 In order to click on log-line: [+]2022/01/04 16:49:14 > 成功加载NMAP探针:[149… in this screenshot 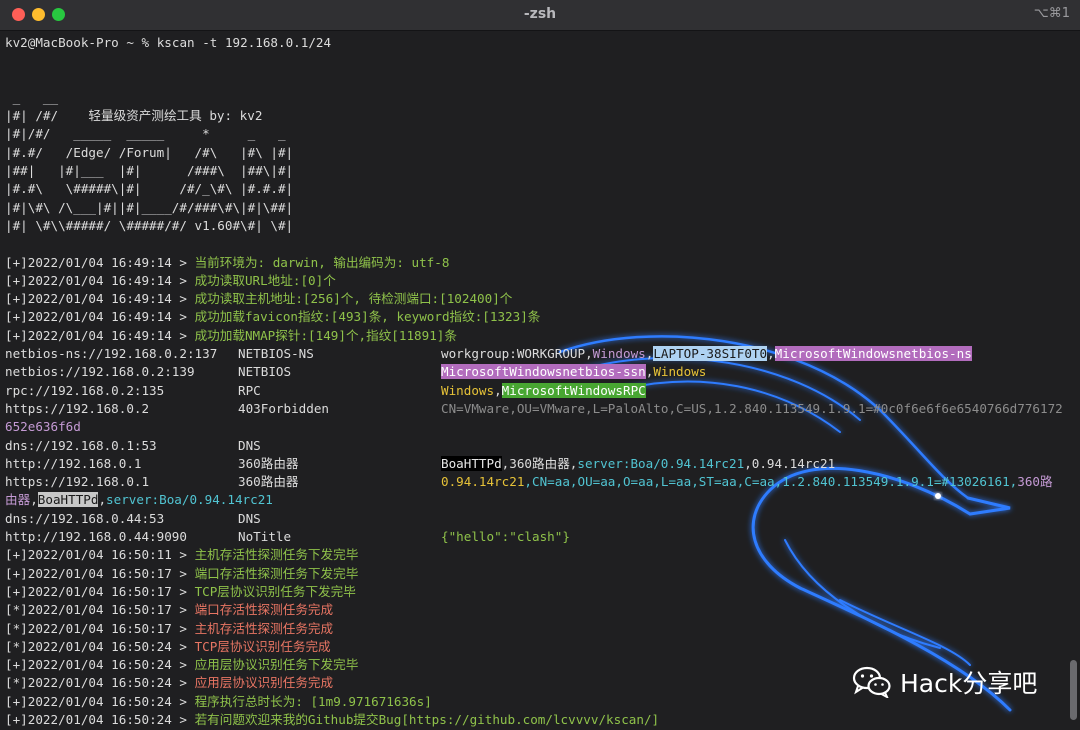, I will do `click(231, 335)`.